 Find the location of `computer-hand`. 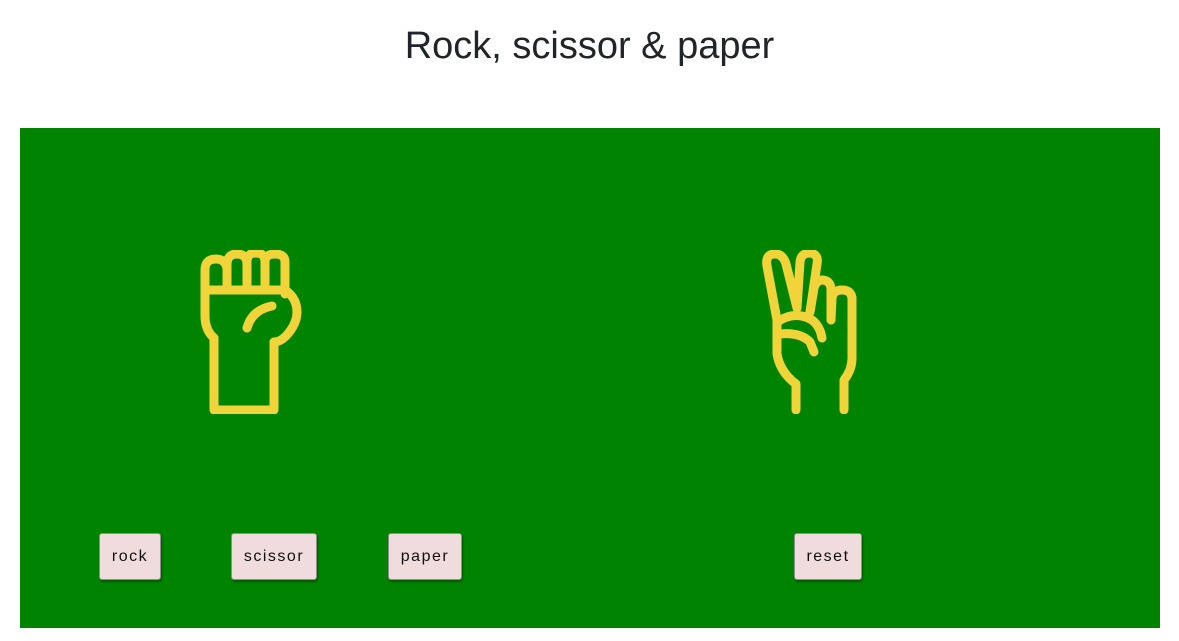

computer-hand is located at coordinates (820, 332).